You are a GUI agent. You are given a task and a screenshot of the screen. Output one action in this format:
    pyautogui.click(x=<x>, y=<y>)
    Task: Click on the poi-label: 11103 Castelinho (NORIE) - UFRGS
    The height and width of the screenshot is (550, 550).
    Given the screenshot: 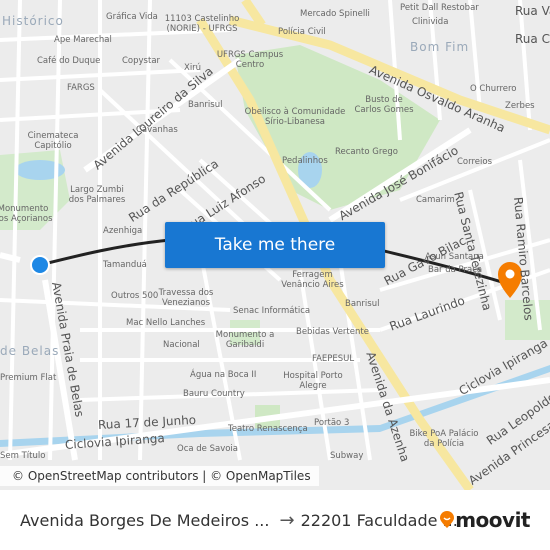 What is the action you would take?
    pyautogui.click(x=202, y=24)
    